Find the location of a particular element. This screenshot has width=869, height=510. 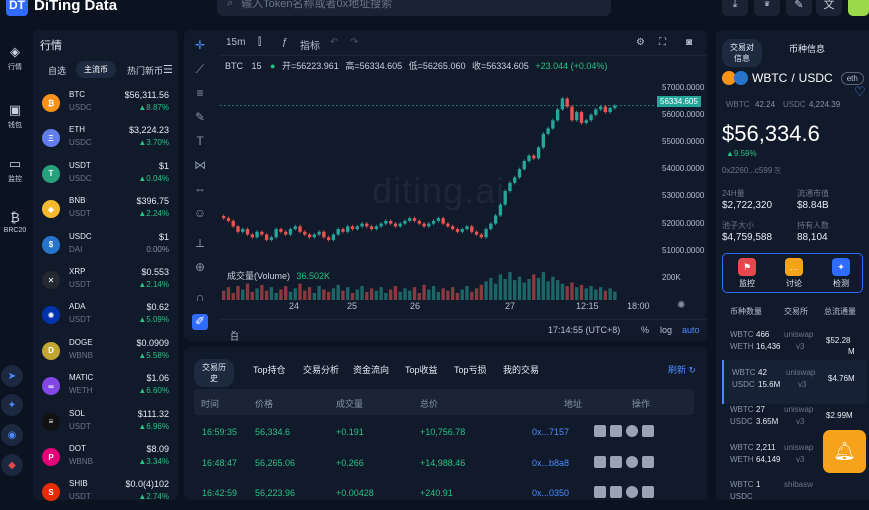

lines-icon: ≡ is located at coordinates (200, 94).